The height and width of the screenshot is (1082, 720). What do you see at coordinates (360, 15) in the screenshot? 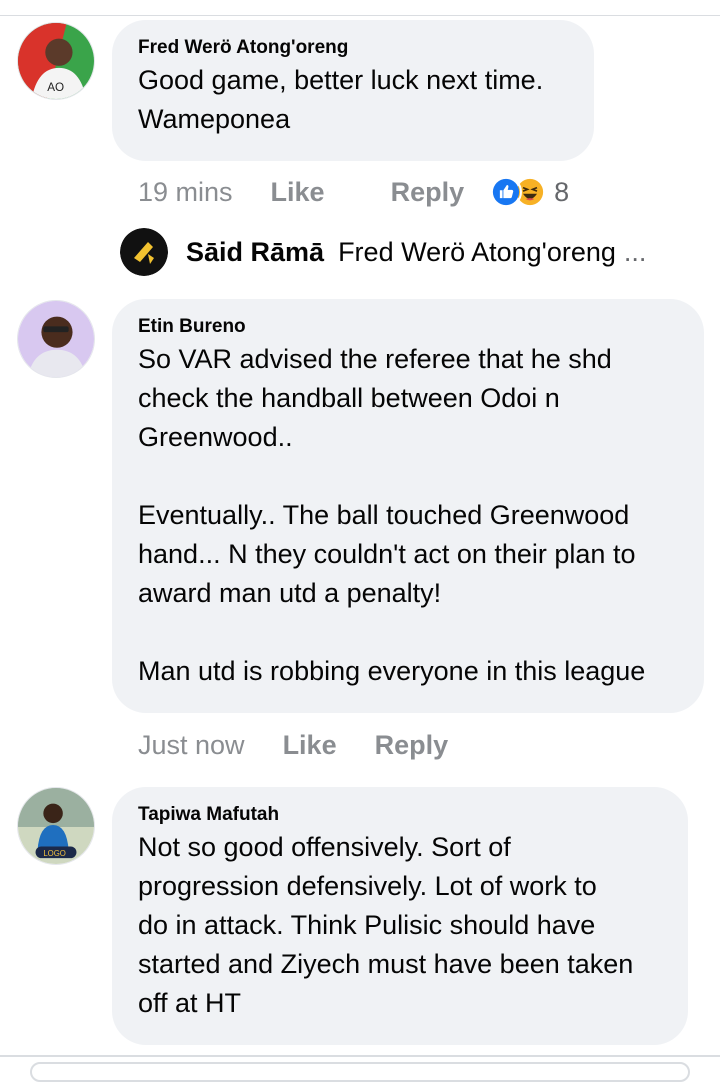
I see `top-divider` at bounding box center [360, 15].